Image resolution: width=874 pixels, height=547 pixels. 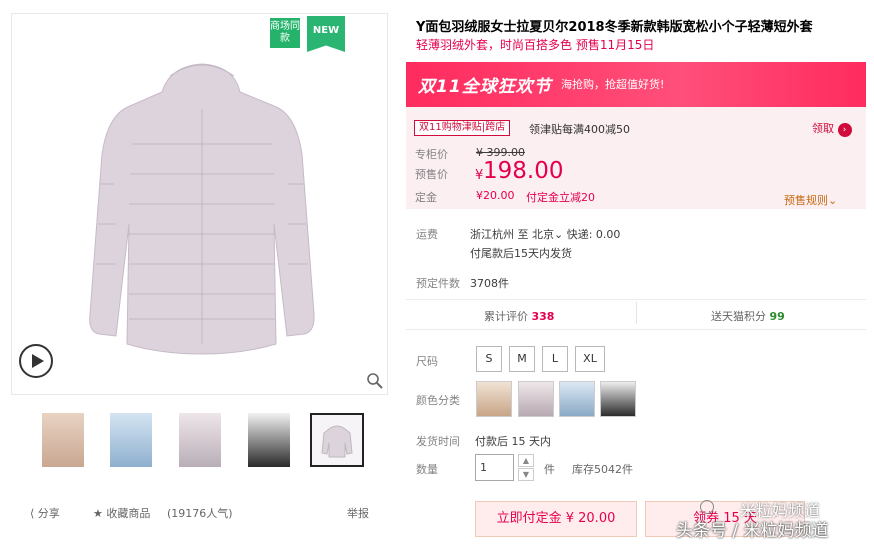 I want to click on deposit-amount: ¥20.00, so click(x=495, y=195).